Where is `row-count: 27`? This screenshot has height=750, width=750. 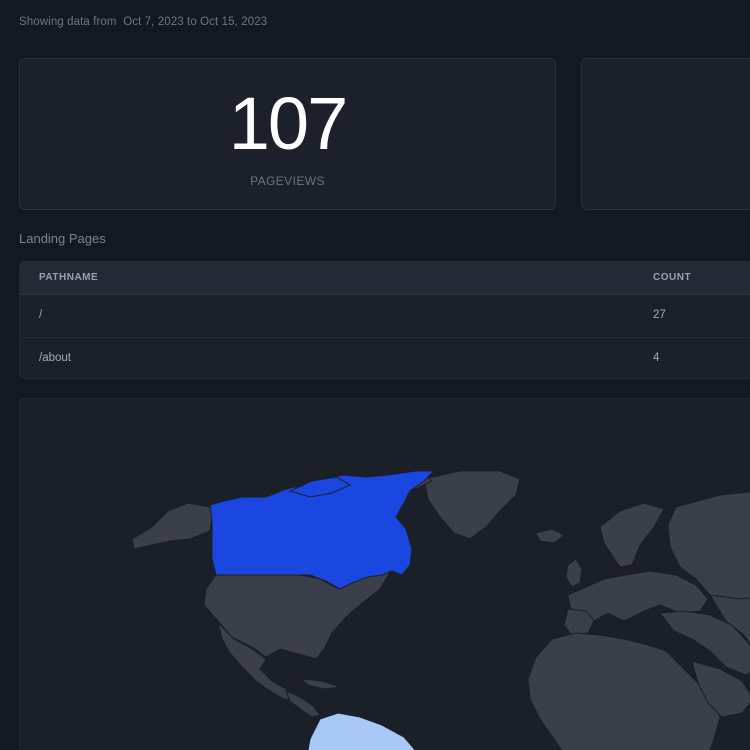 row-count: 27 is located at coordinates (659, 315).